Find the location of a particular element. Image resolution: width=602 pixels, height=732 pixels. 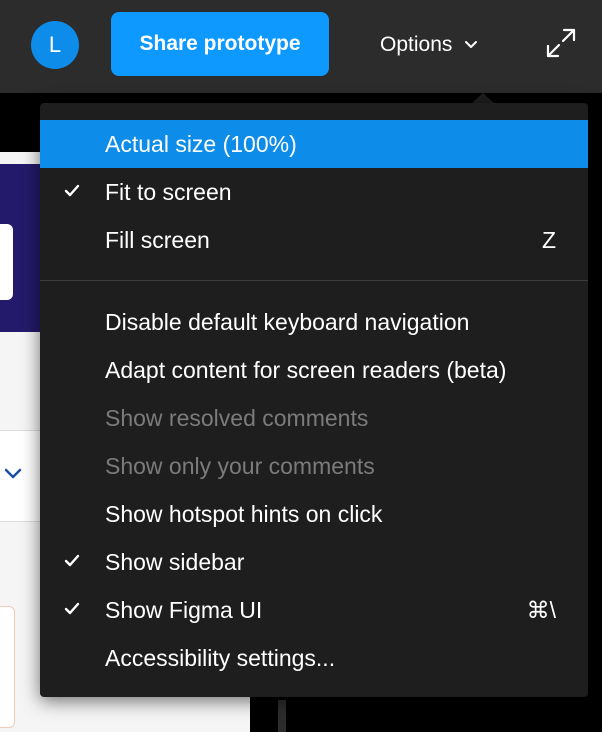

menu-item-label: Fill screen is located at coordinates (157, 239).